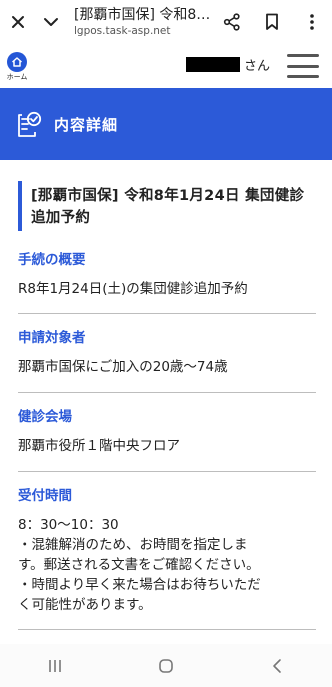  What do you see at coordinates (272, 22) in the screenshot?
I see `bookmark-icon` at bounding box center [272, 22].